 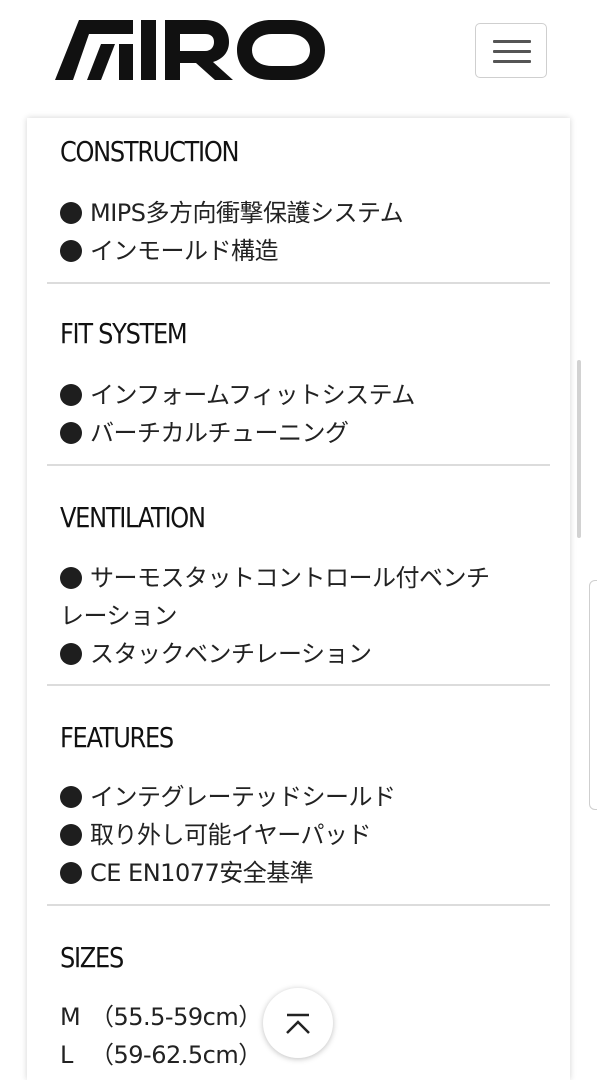 I want to click on list-item-text: バーチカルチューニング, so click(x=219, y=433).